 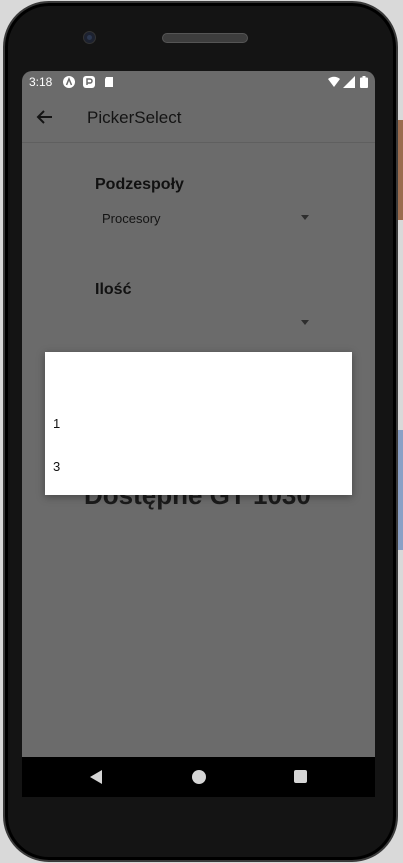 I want to click on wifi-icon, so click(x=334, y=82).